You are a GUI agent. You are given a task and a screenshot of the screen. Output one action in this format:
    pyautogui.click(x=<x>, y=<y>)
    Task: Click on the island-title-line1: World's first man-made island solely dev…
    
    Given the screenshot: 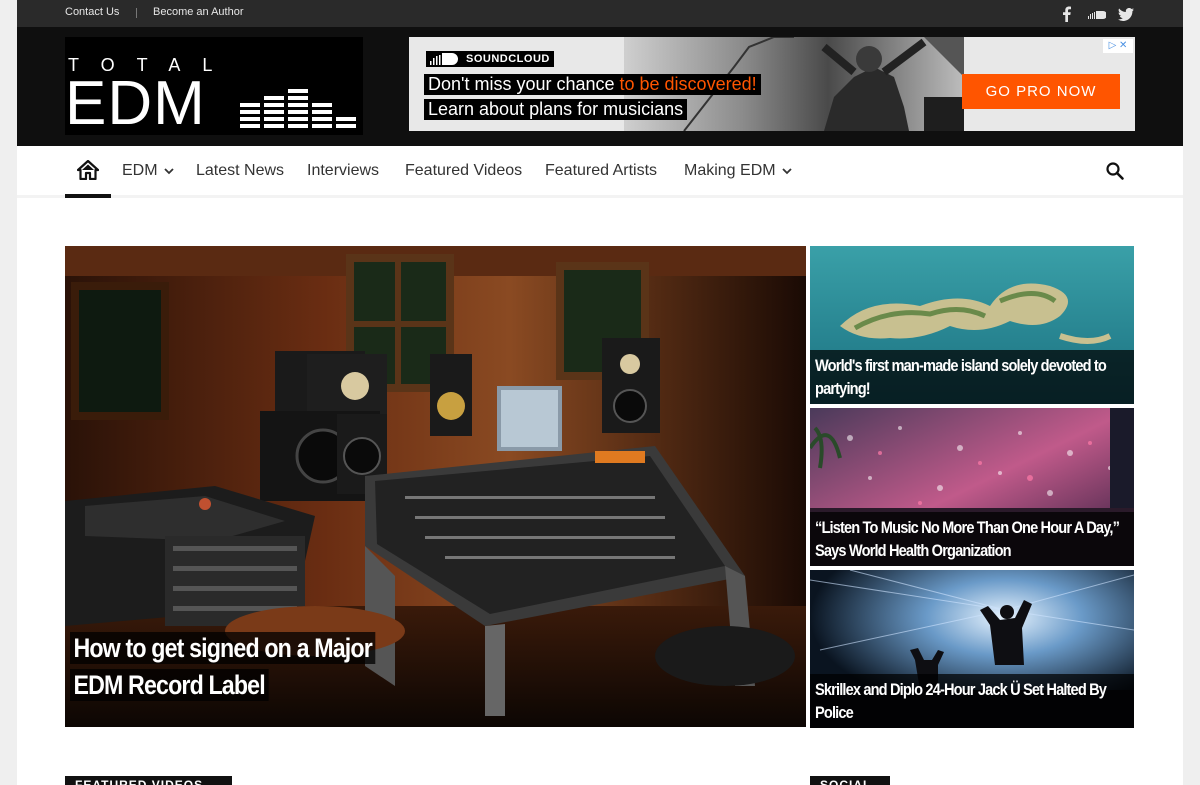 What is the action you would take?
    pyautogui.click(x=961, y=365)
    